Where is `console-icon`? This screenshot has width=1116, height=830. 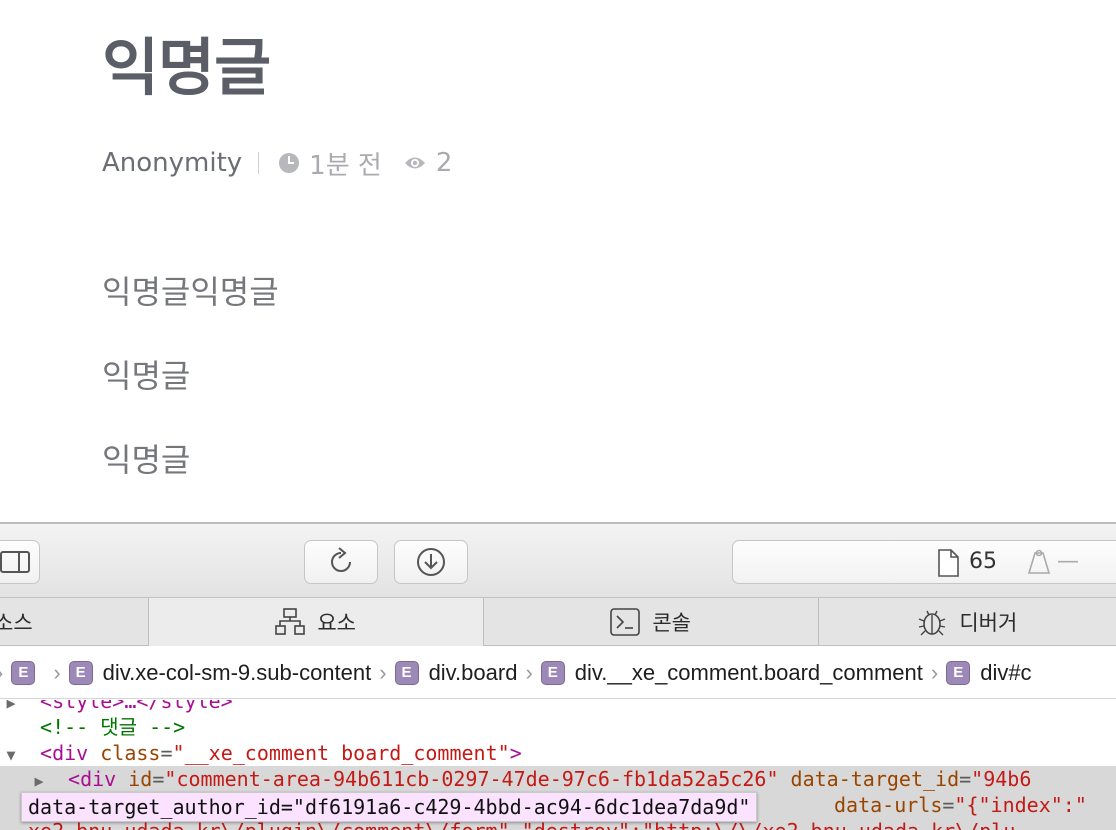 console-icon is located at coordinates (625, 622).